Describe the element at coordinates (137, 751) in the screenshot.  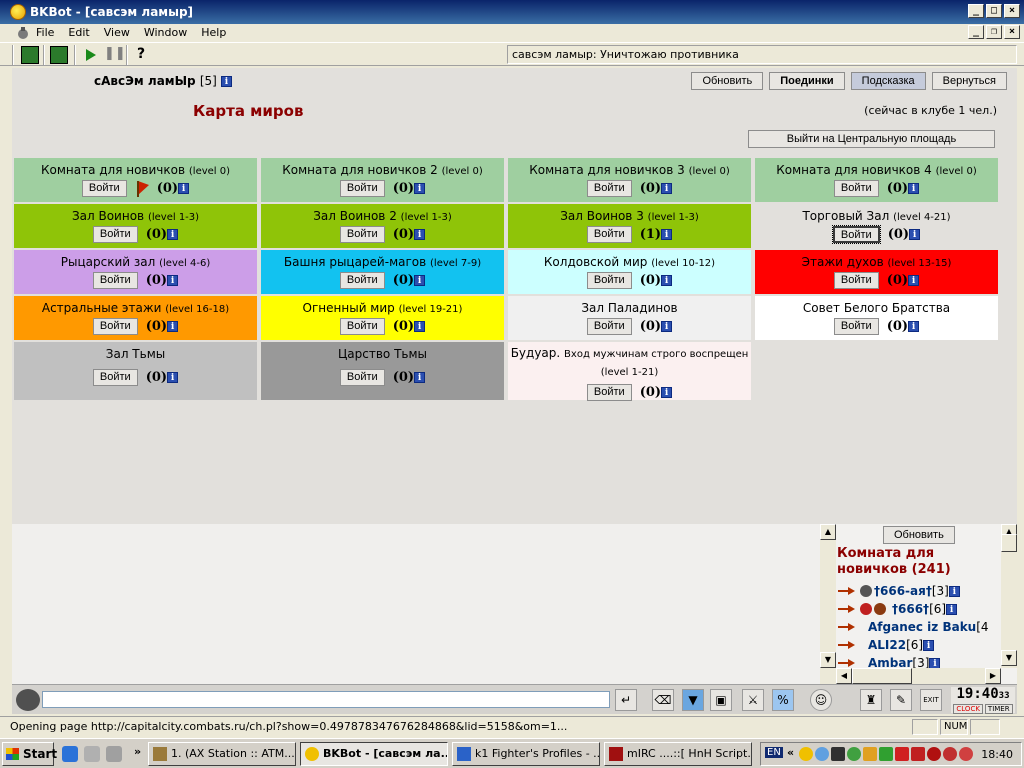
I see `chevron-right-icon: »` at that location.